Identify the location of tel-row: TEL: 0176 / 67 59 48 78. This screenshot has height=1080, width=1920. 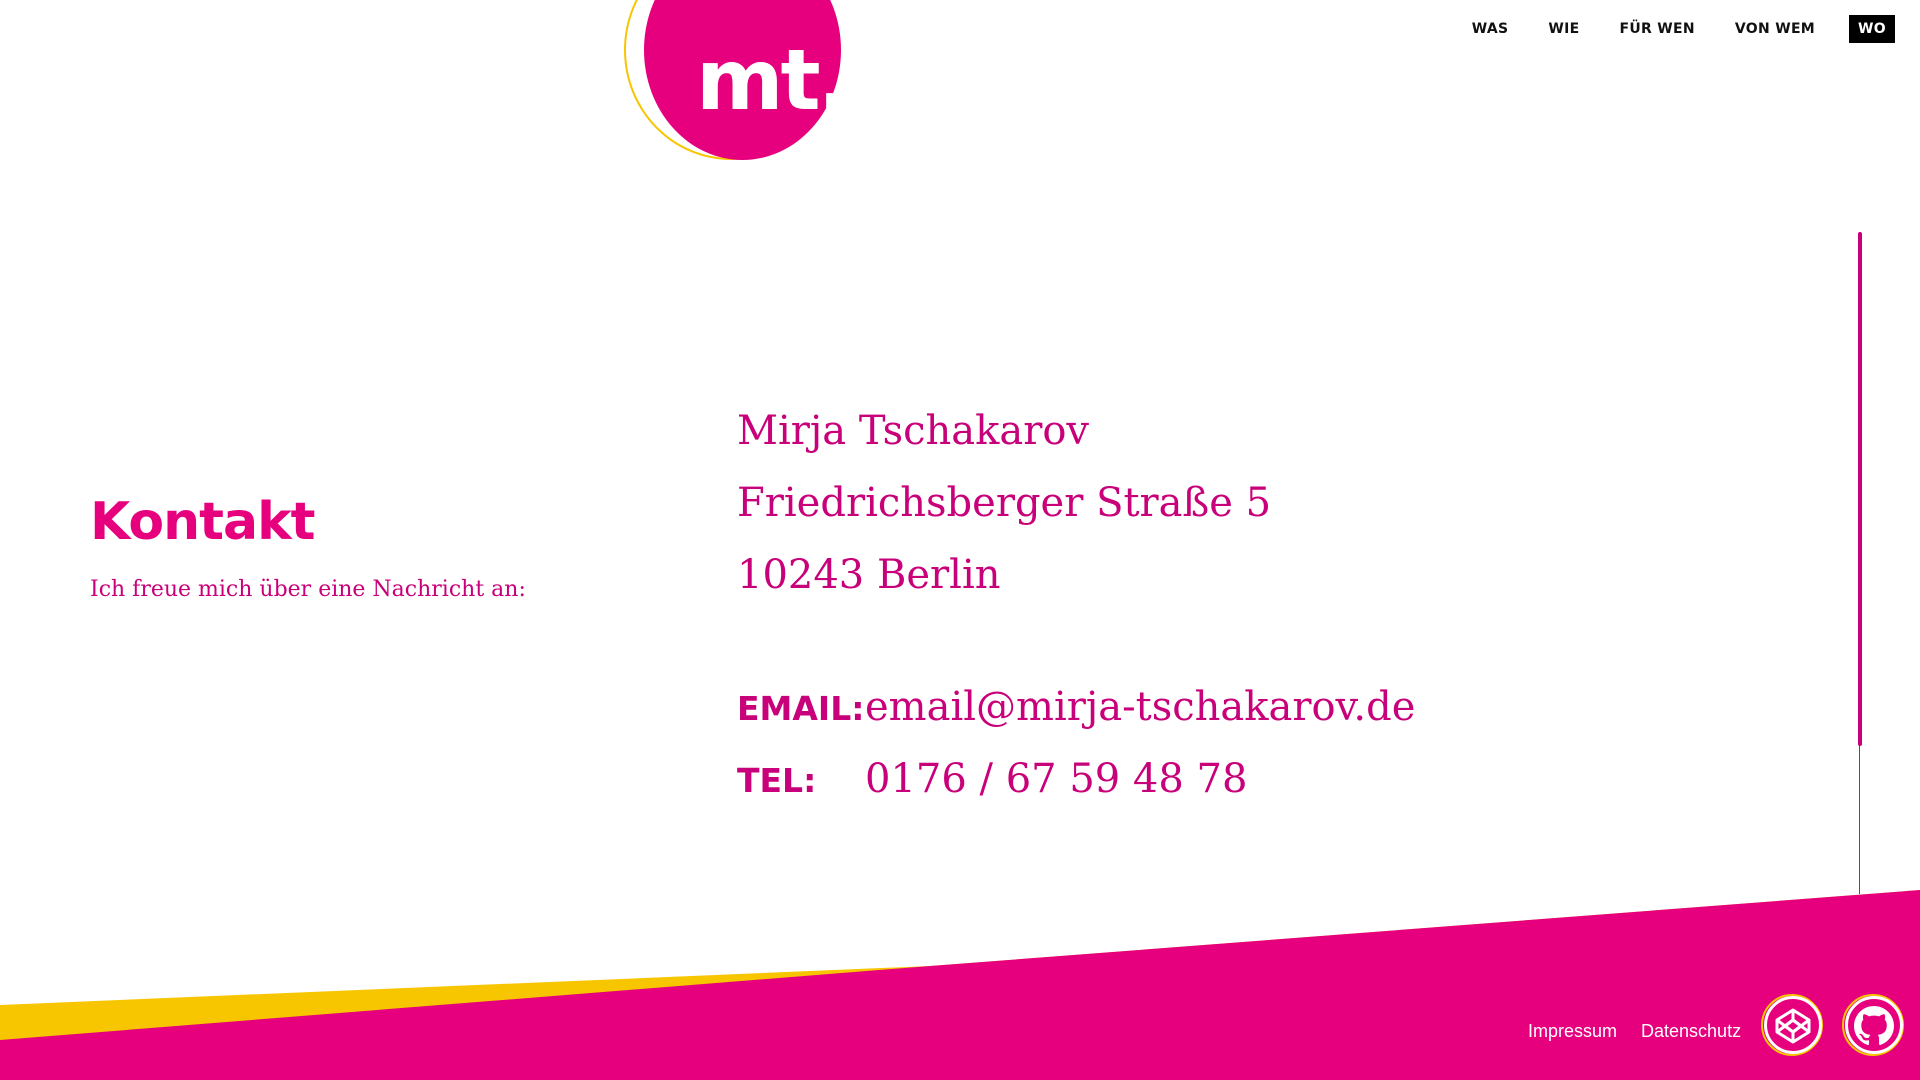
(992, 779).